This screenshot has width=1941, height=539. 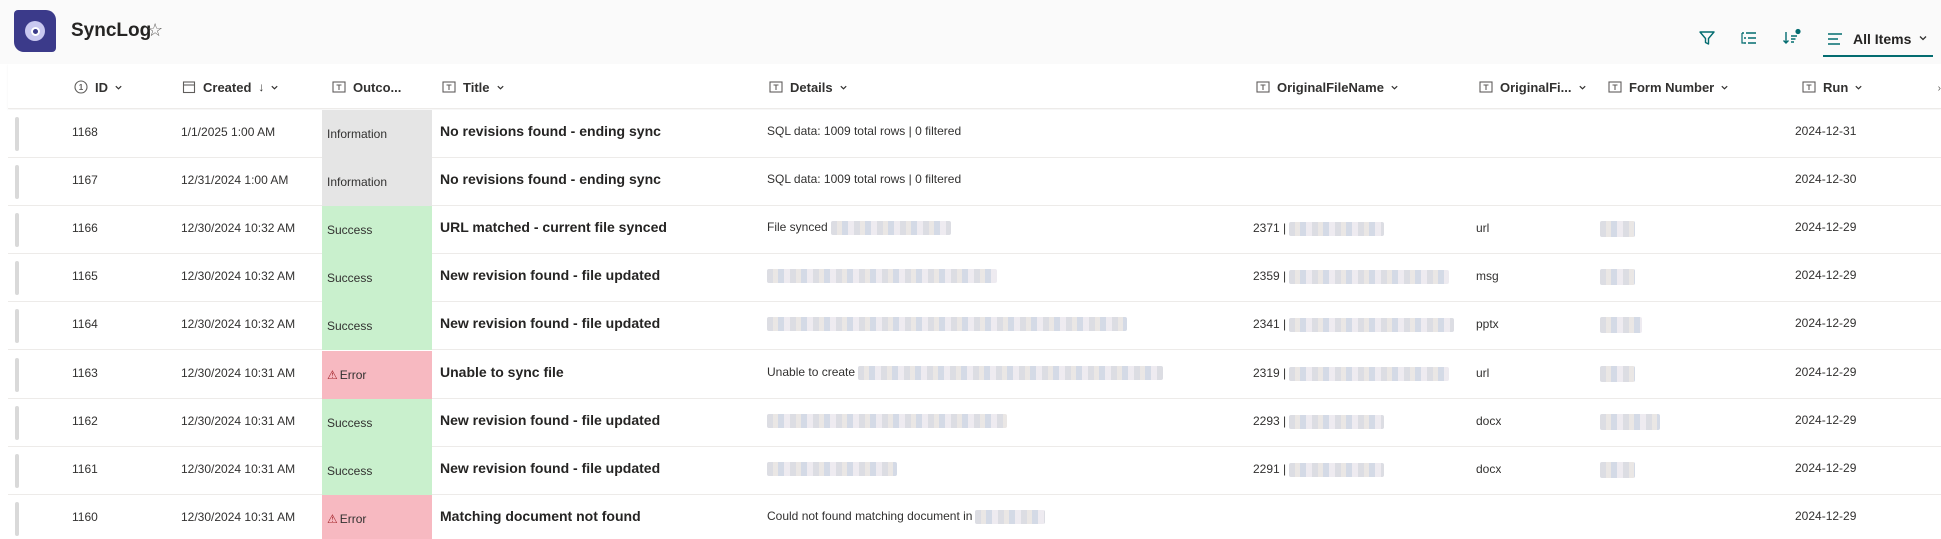 I want to click on original-fi-cell-text: pptx, so click(x=1487, y=324).